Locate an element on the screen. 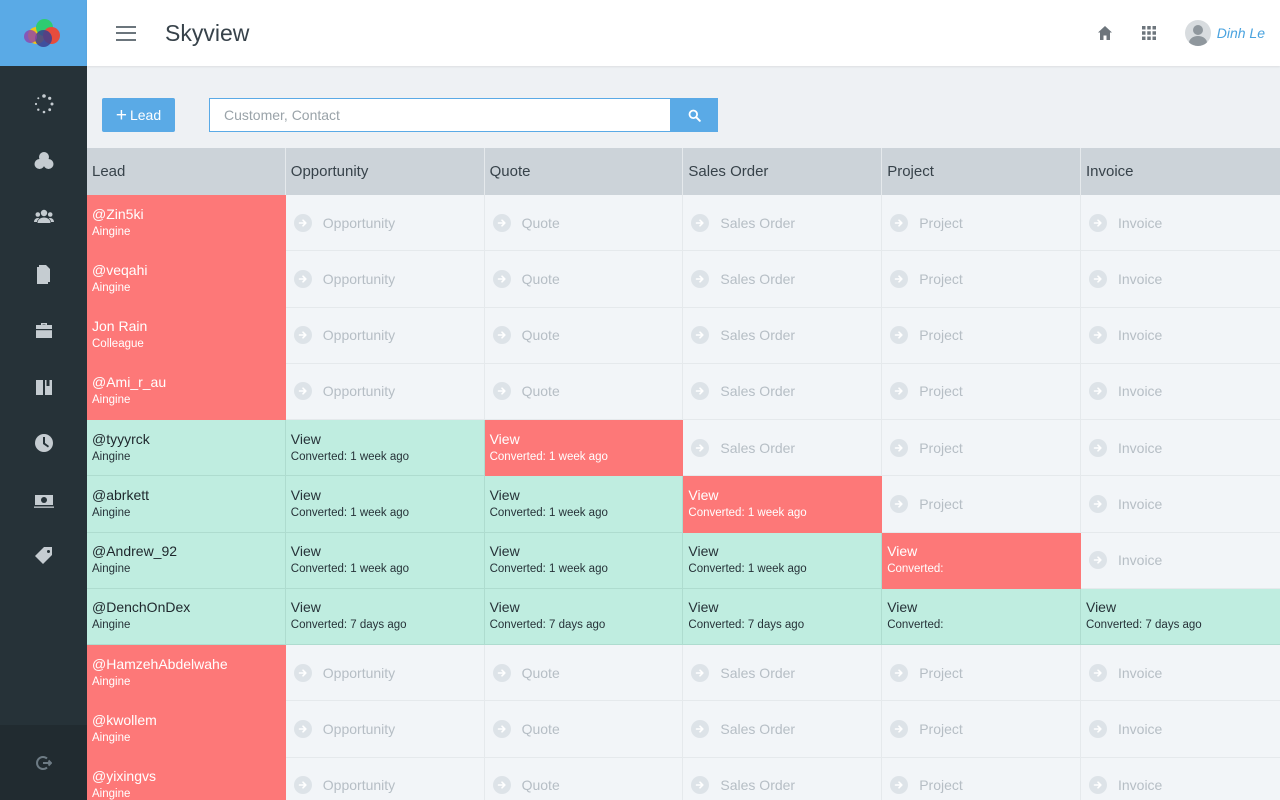 This screenshot has width=1280, height=800. menu-toggle-icon is located at coordinates (126, 33).